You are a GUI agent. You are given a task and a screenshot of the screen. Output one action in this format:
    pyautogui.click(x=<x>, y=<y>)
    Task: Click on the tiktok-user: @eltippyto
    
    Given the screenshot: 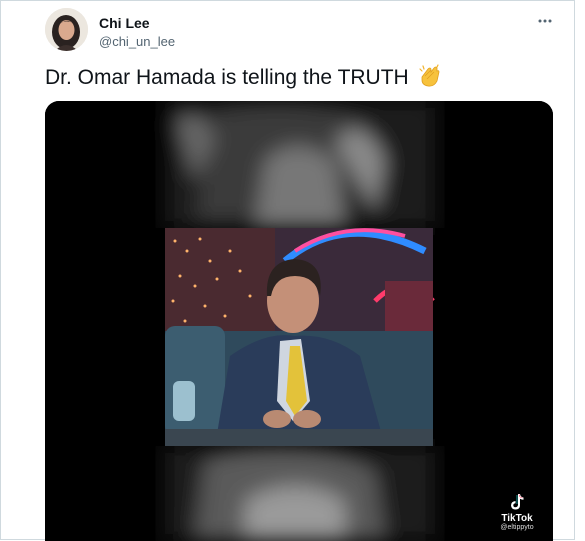 What is the action you would take?
    pyautogui.click(x=517, y=527)
    